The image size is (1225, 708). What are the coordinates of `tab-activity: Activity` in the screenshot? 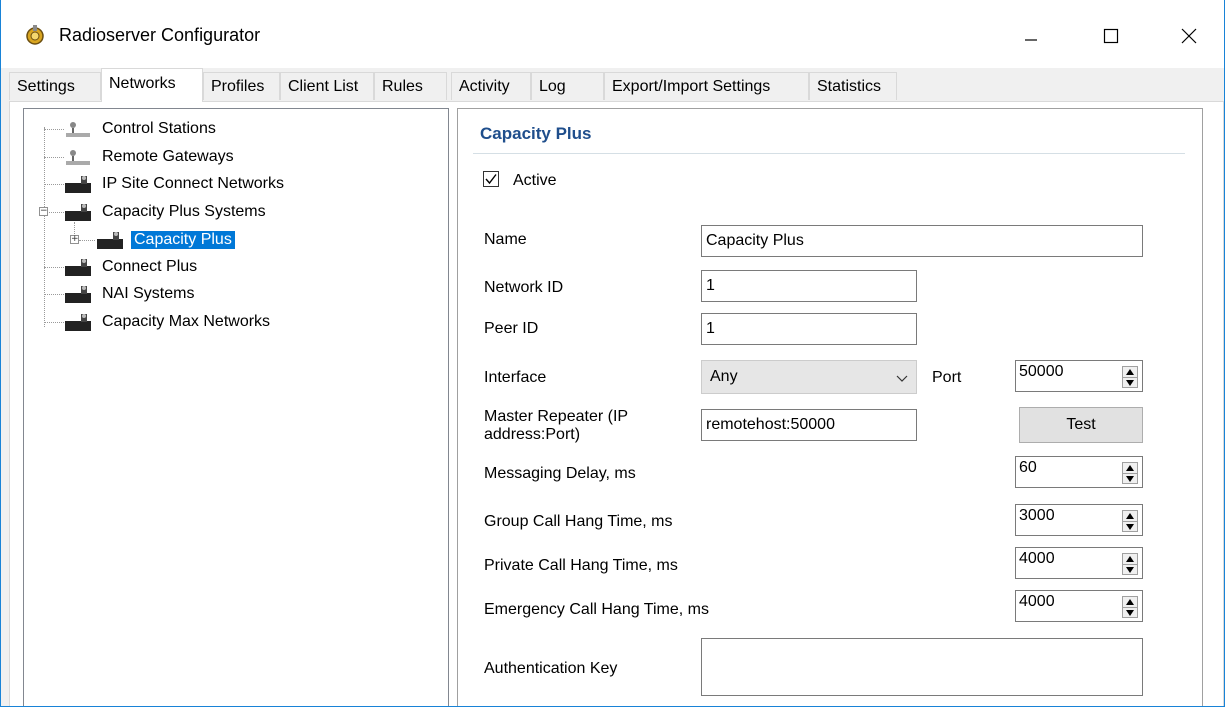 It's located at (491, 86).